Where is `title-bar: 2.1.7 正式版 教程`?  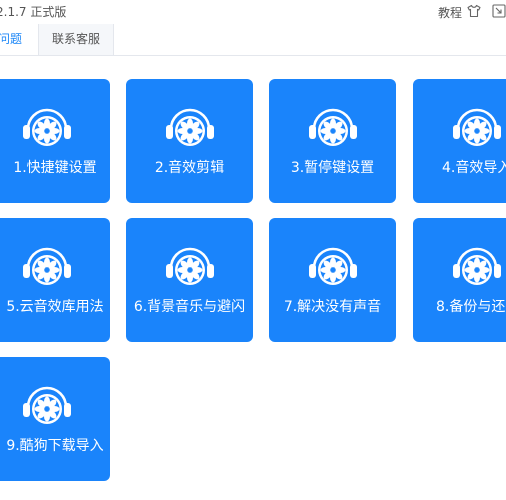 title-bar: 2.1.7 正式版 教程 is located at coordinates (253, 12).